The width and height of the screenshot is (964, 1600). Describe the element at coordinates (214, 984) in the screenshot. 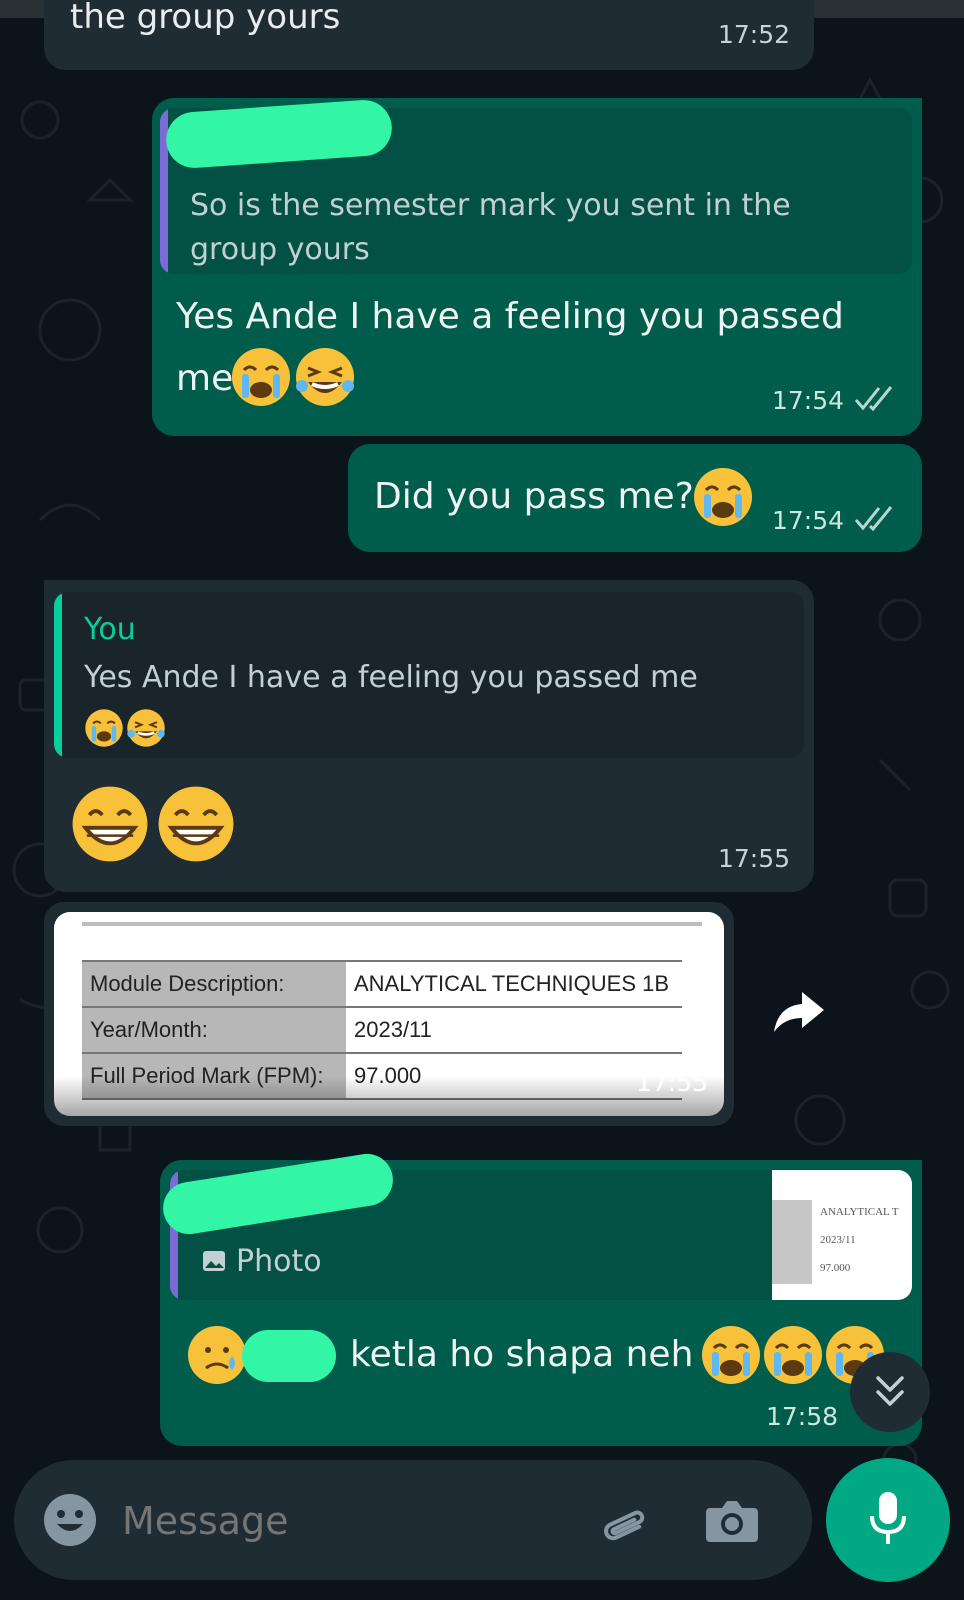

I see `row-label: Module Description:` at that location.